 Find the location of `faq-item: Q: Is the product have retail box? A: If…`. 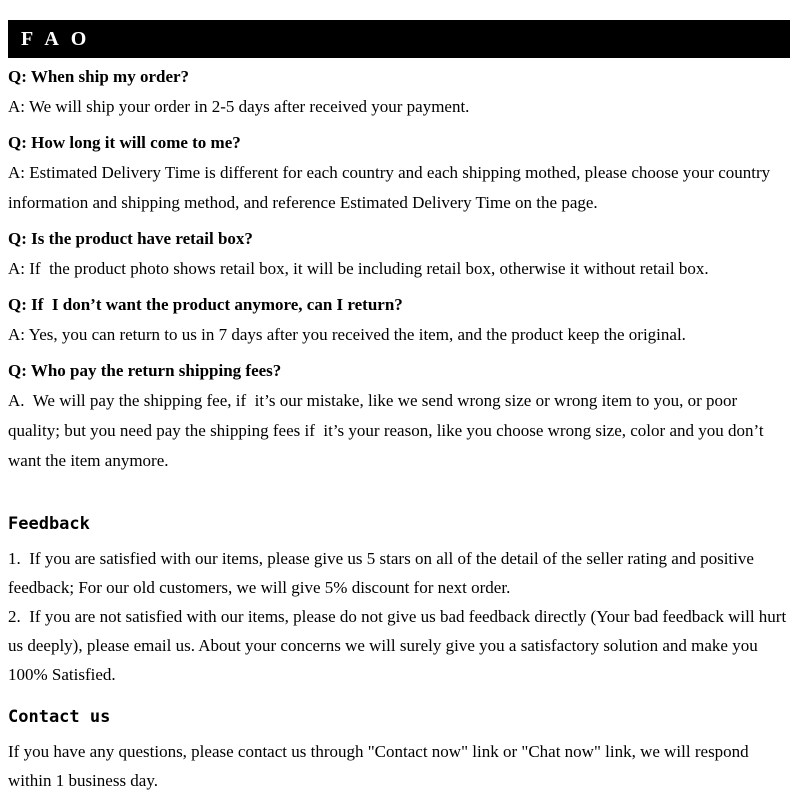

faq-item: Q: Is the product have retail box? A: If… is located at coordinates (399, 254).